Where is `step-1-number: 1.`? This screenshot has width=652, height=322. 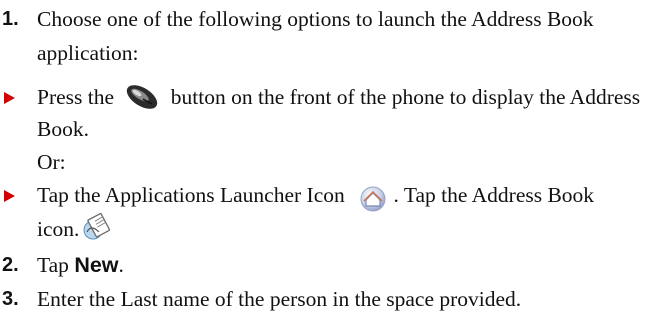
step-1-number: 1. is located at coordinates (10, 19).